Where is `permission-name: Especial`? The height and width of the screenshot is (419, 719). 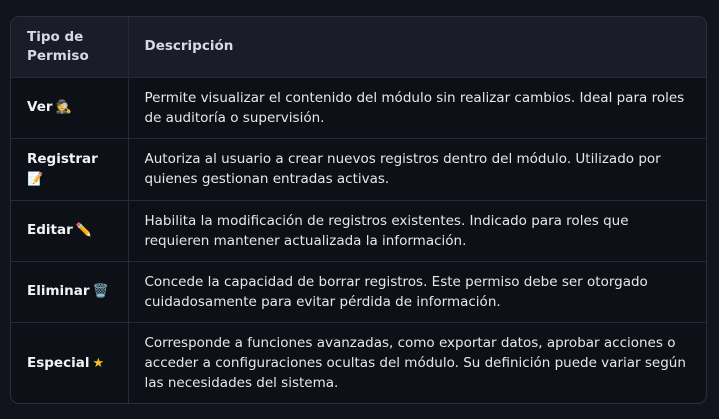 permission-name: Especial is located at coordinates (58, 362).